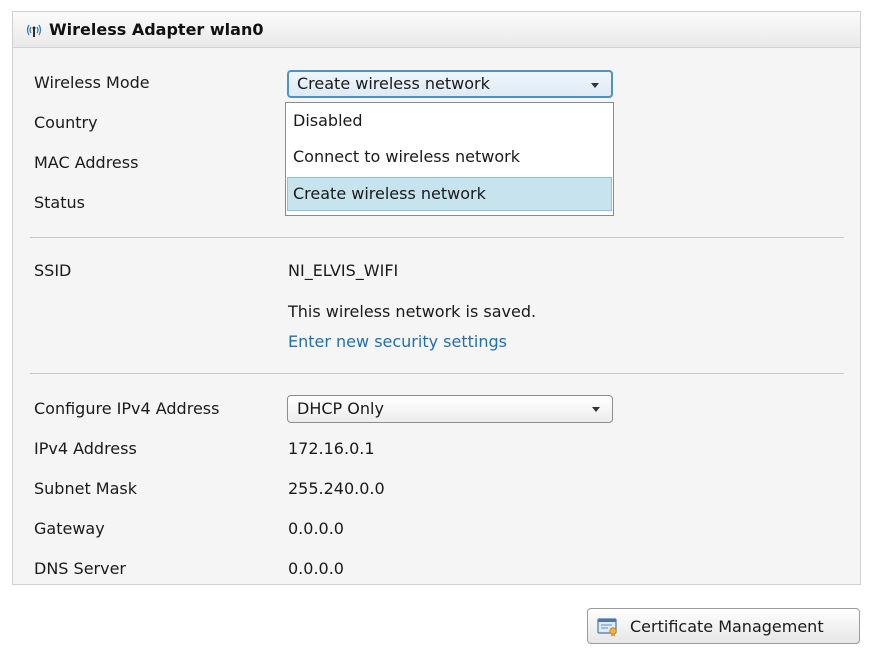 This screenshot has width=874, height=657. What do you see at coordinates (316, 528) in the screenshot?
I see `gateway-value: 0.0.0.0` at bounding box center [316, 528].